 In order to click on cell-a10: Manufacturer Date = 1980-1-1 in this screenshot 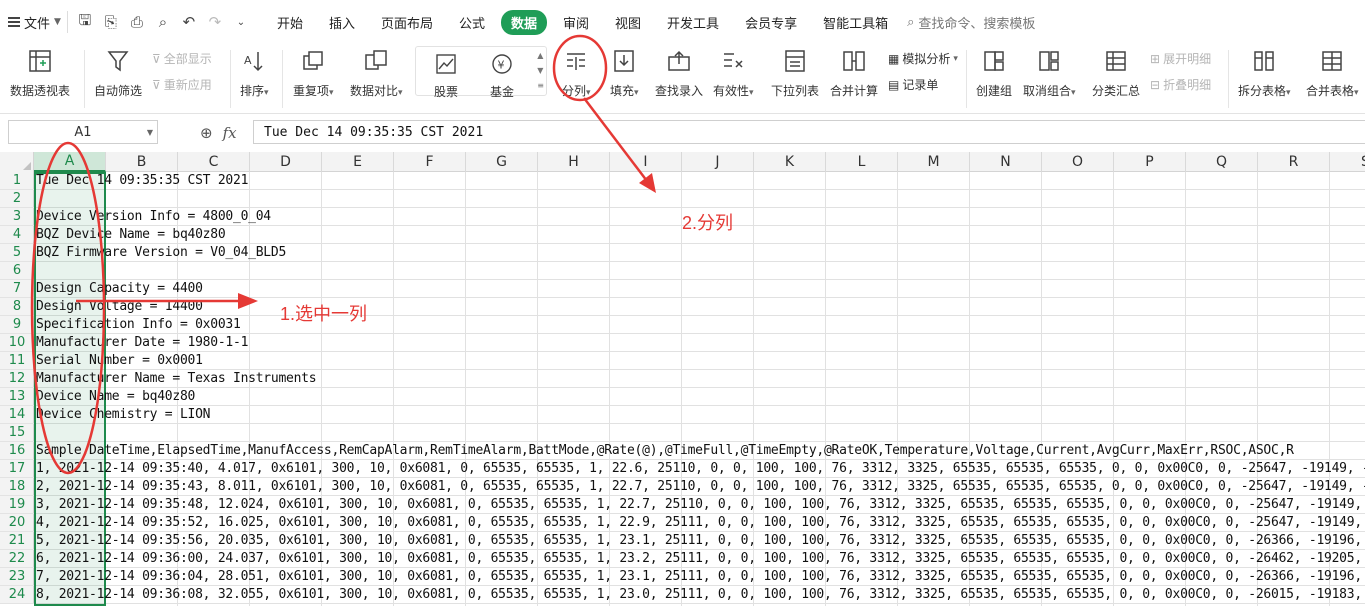, I will do `click(142, 343)`.